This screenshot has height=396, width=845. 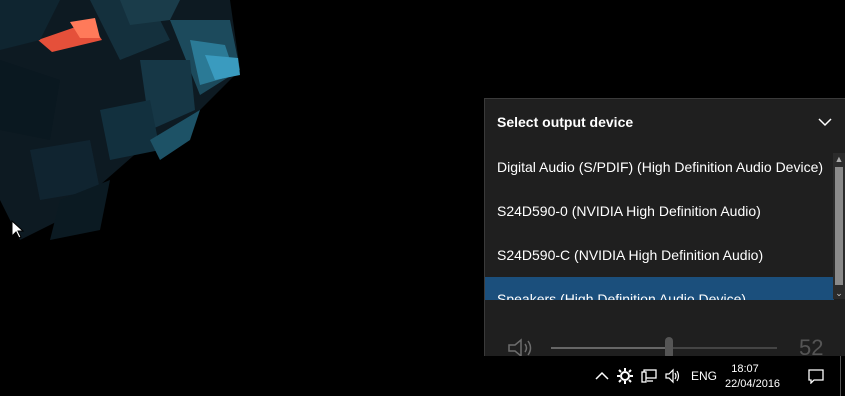 I want to click on device-item-s24d590-0: S24D590-0 (NVIDIA High Definition Audio), so click(x=659, y=211).